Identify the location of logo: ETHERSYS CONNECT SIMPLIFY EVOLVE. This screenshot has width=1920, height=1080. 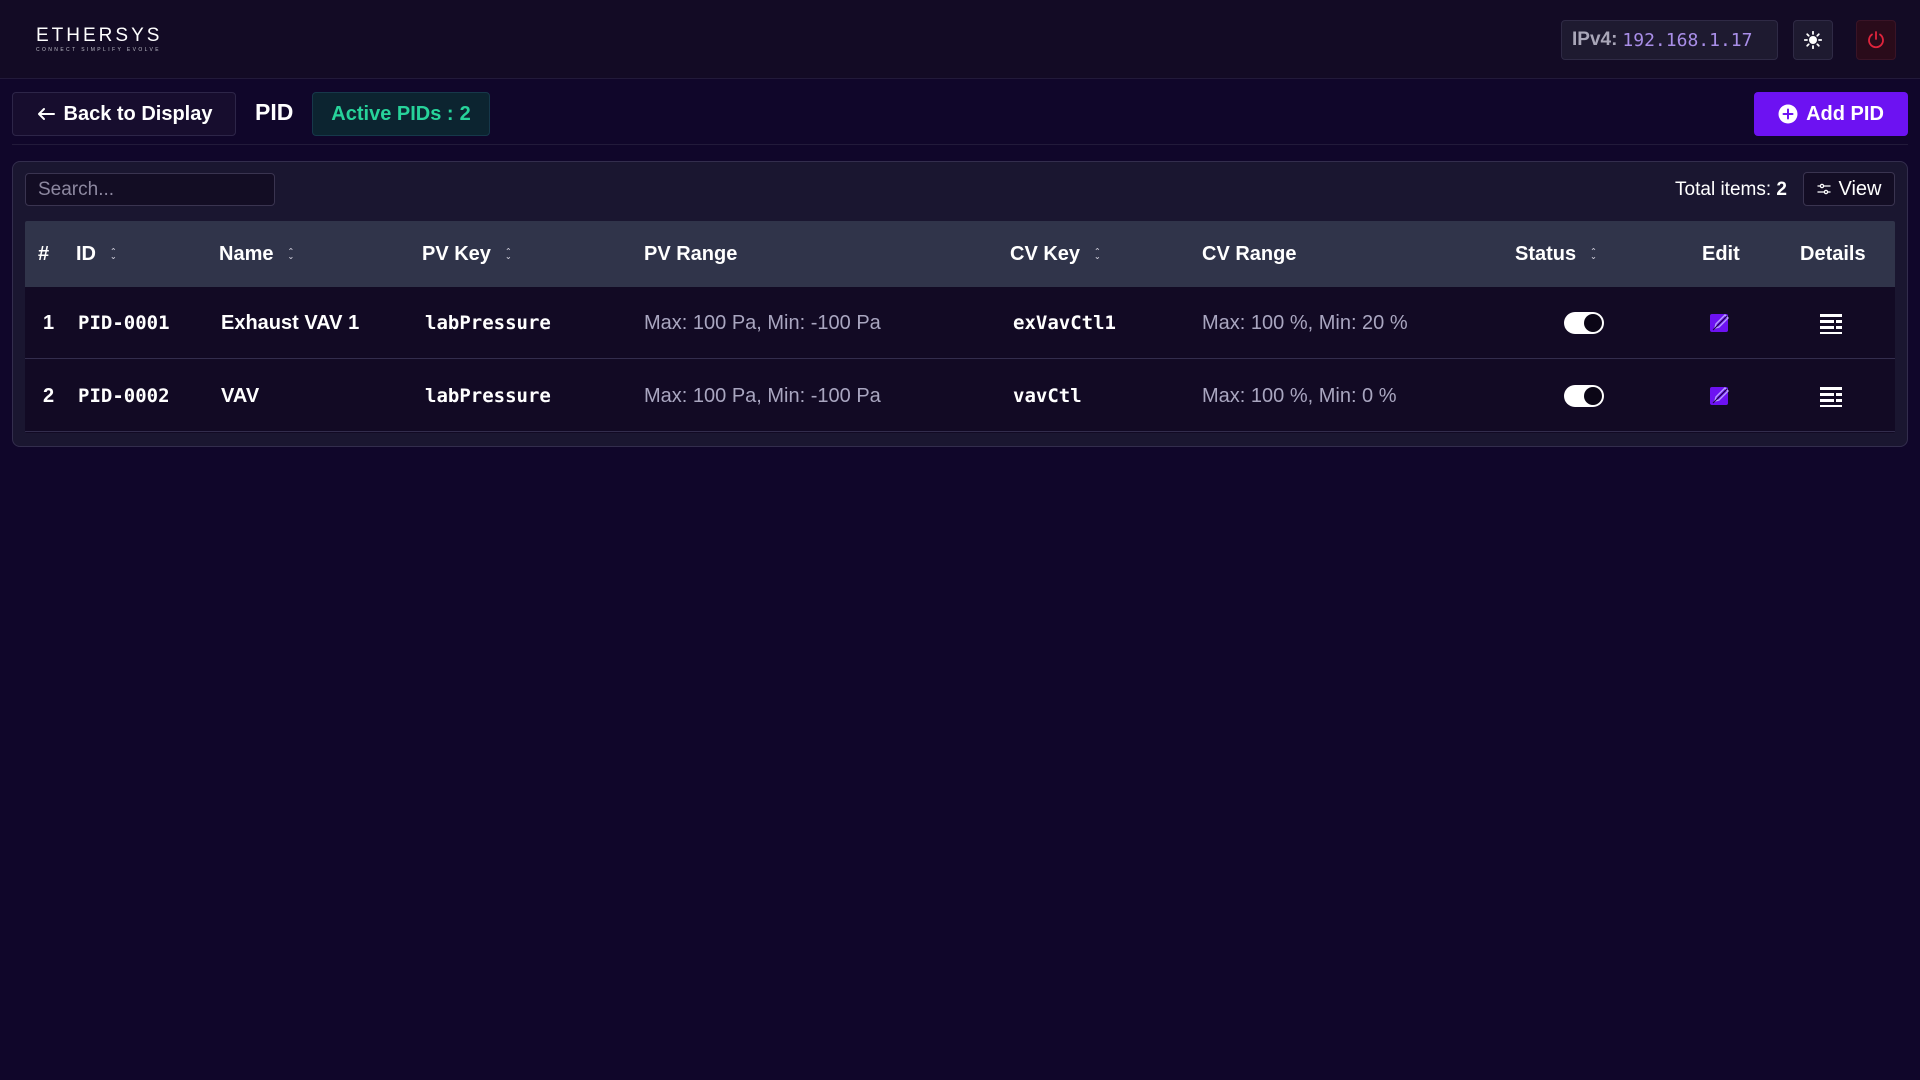
(99, 39).